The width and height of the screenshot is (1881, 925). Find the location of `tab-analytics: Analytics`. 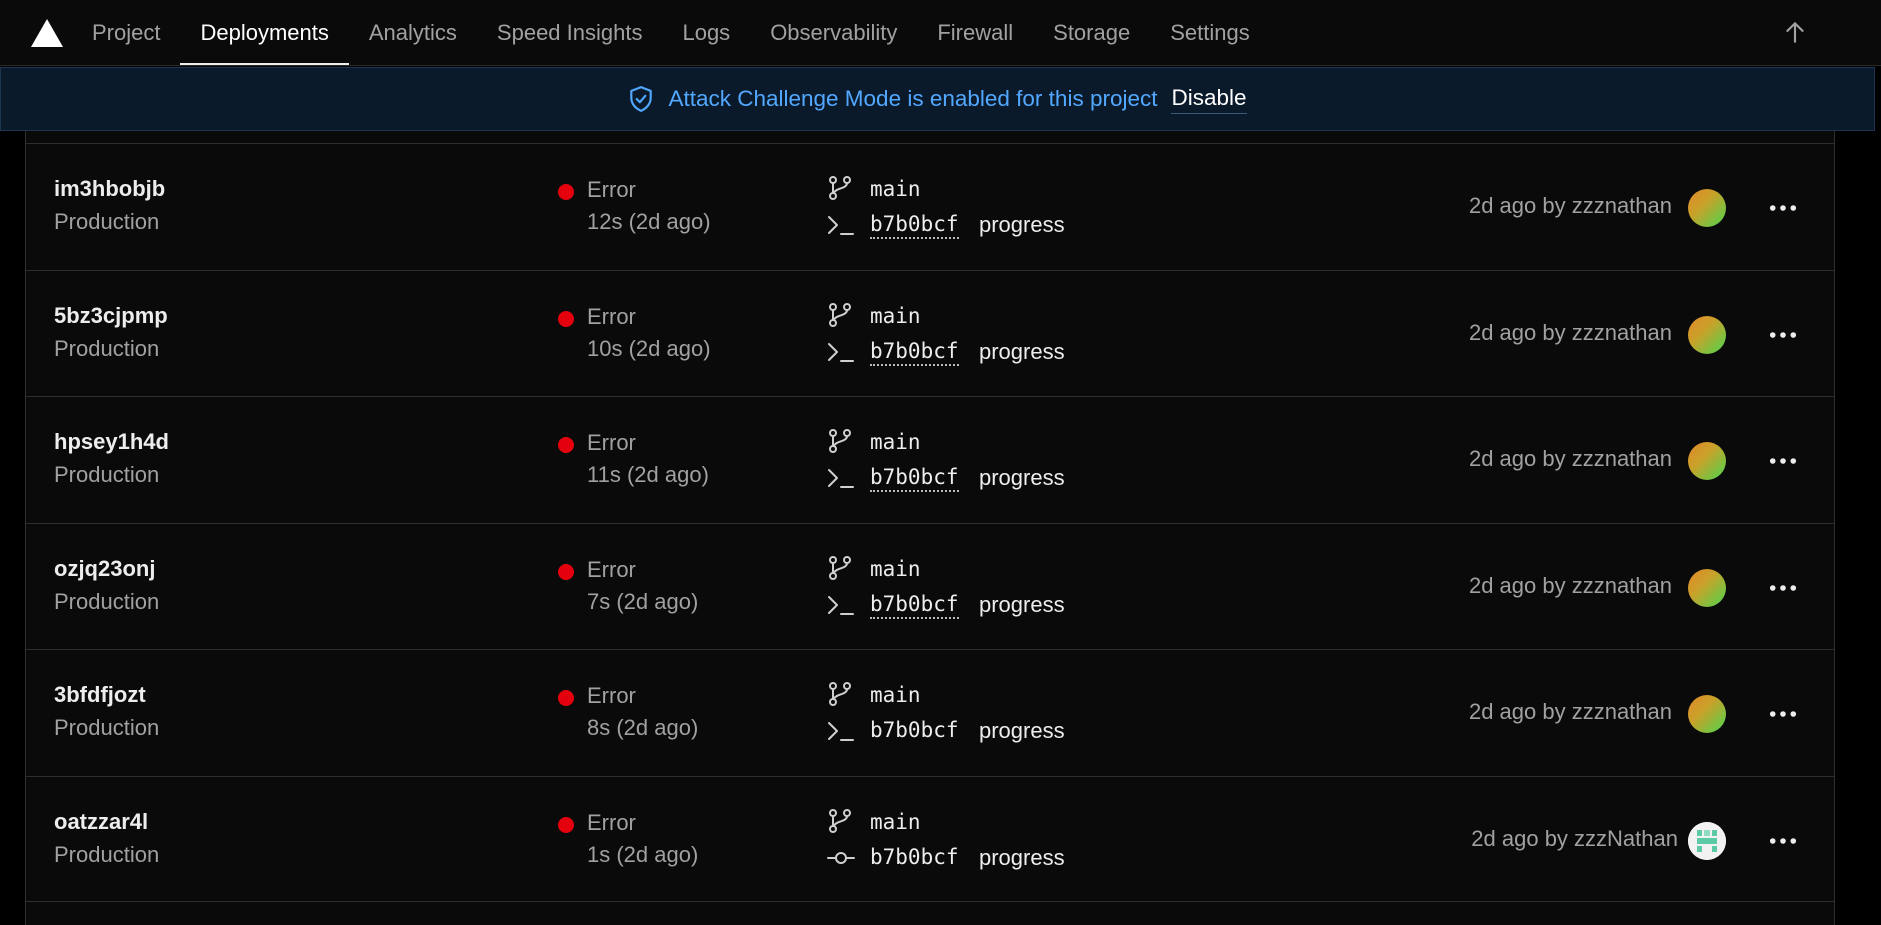

tab-analytics: Analytics is located at coordinates (413, 32).